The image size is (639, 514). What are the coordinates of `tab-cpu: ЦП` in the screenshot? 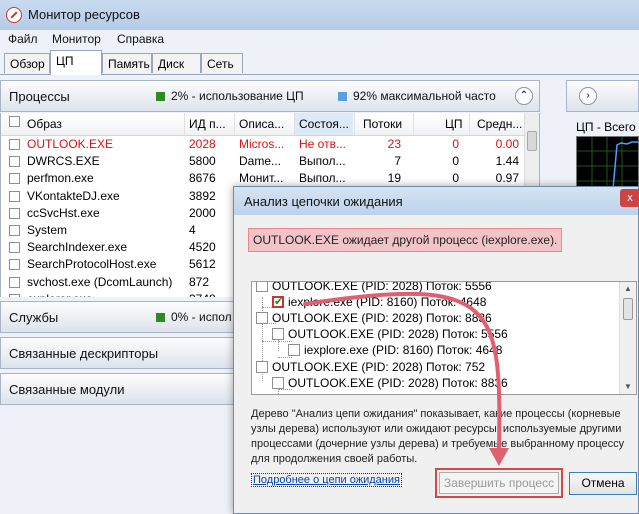 It's located at (76, 62).